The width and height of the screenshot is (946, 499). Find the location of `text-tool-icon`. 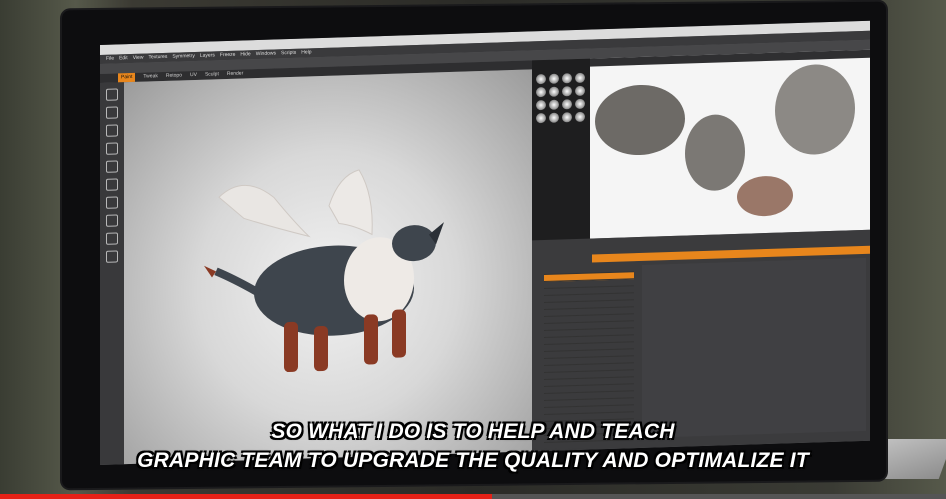

text-tool-icon is located at coordinates (112, 202).